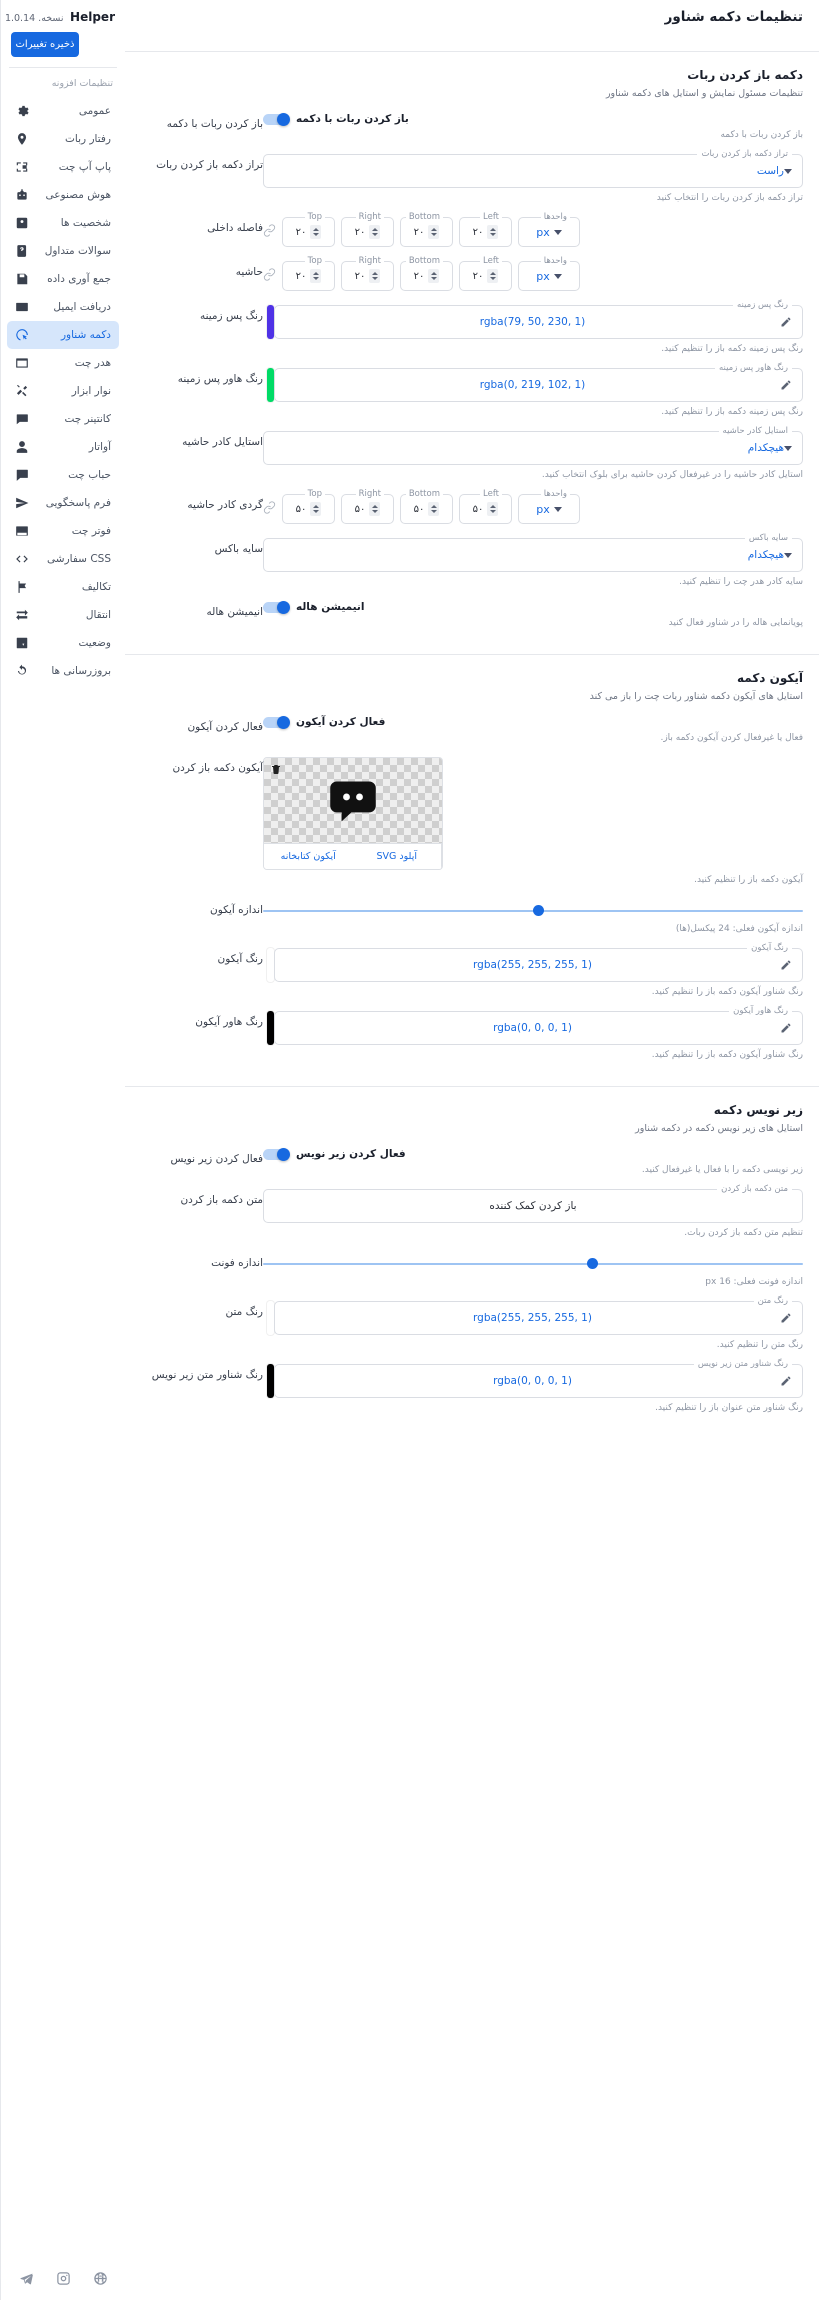 The height and width of the screenshot is (2300, 819). I want to click on padding-right-arrows, so click(375, 232).